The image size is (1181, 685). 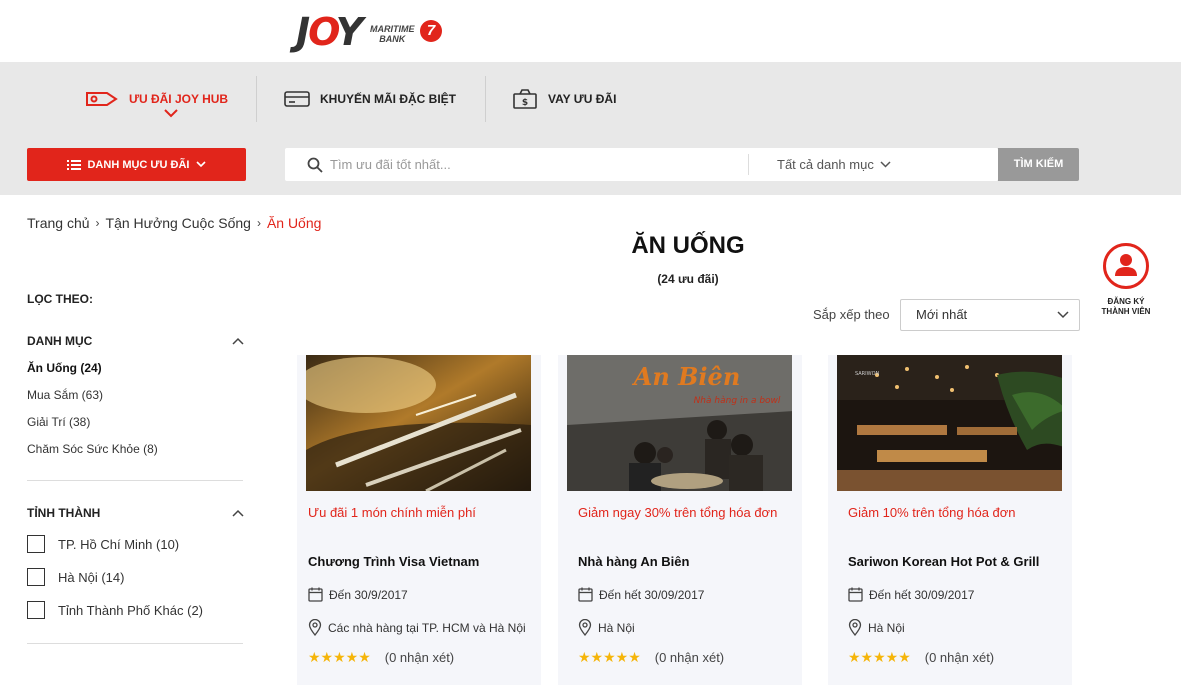 I want to click on card-location: Các nhà hàng tại TP. HCM và Hà Nội, so click(x=417, y=627).